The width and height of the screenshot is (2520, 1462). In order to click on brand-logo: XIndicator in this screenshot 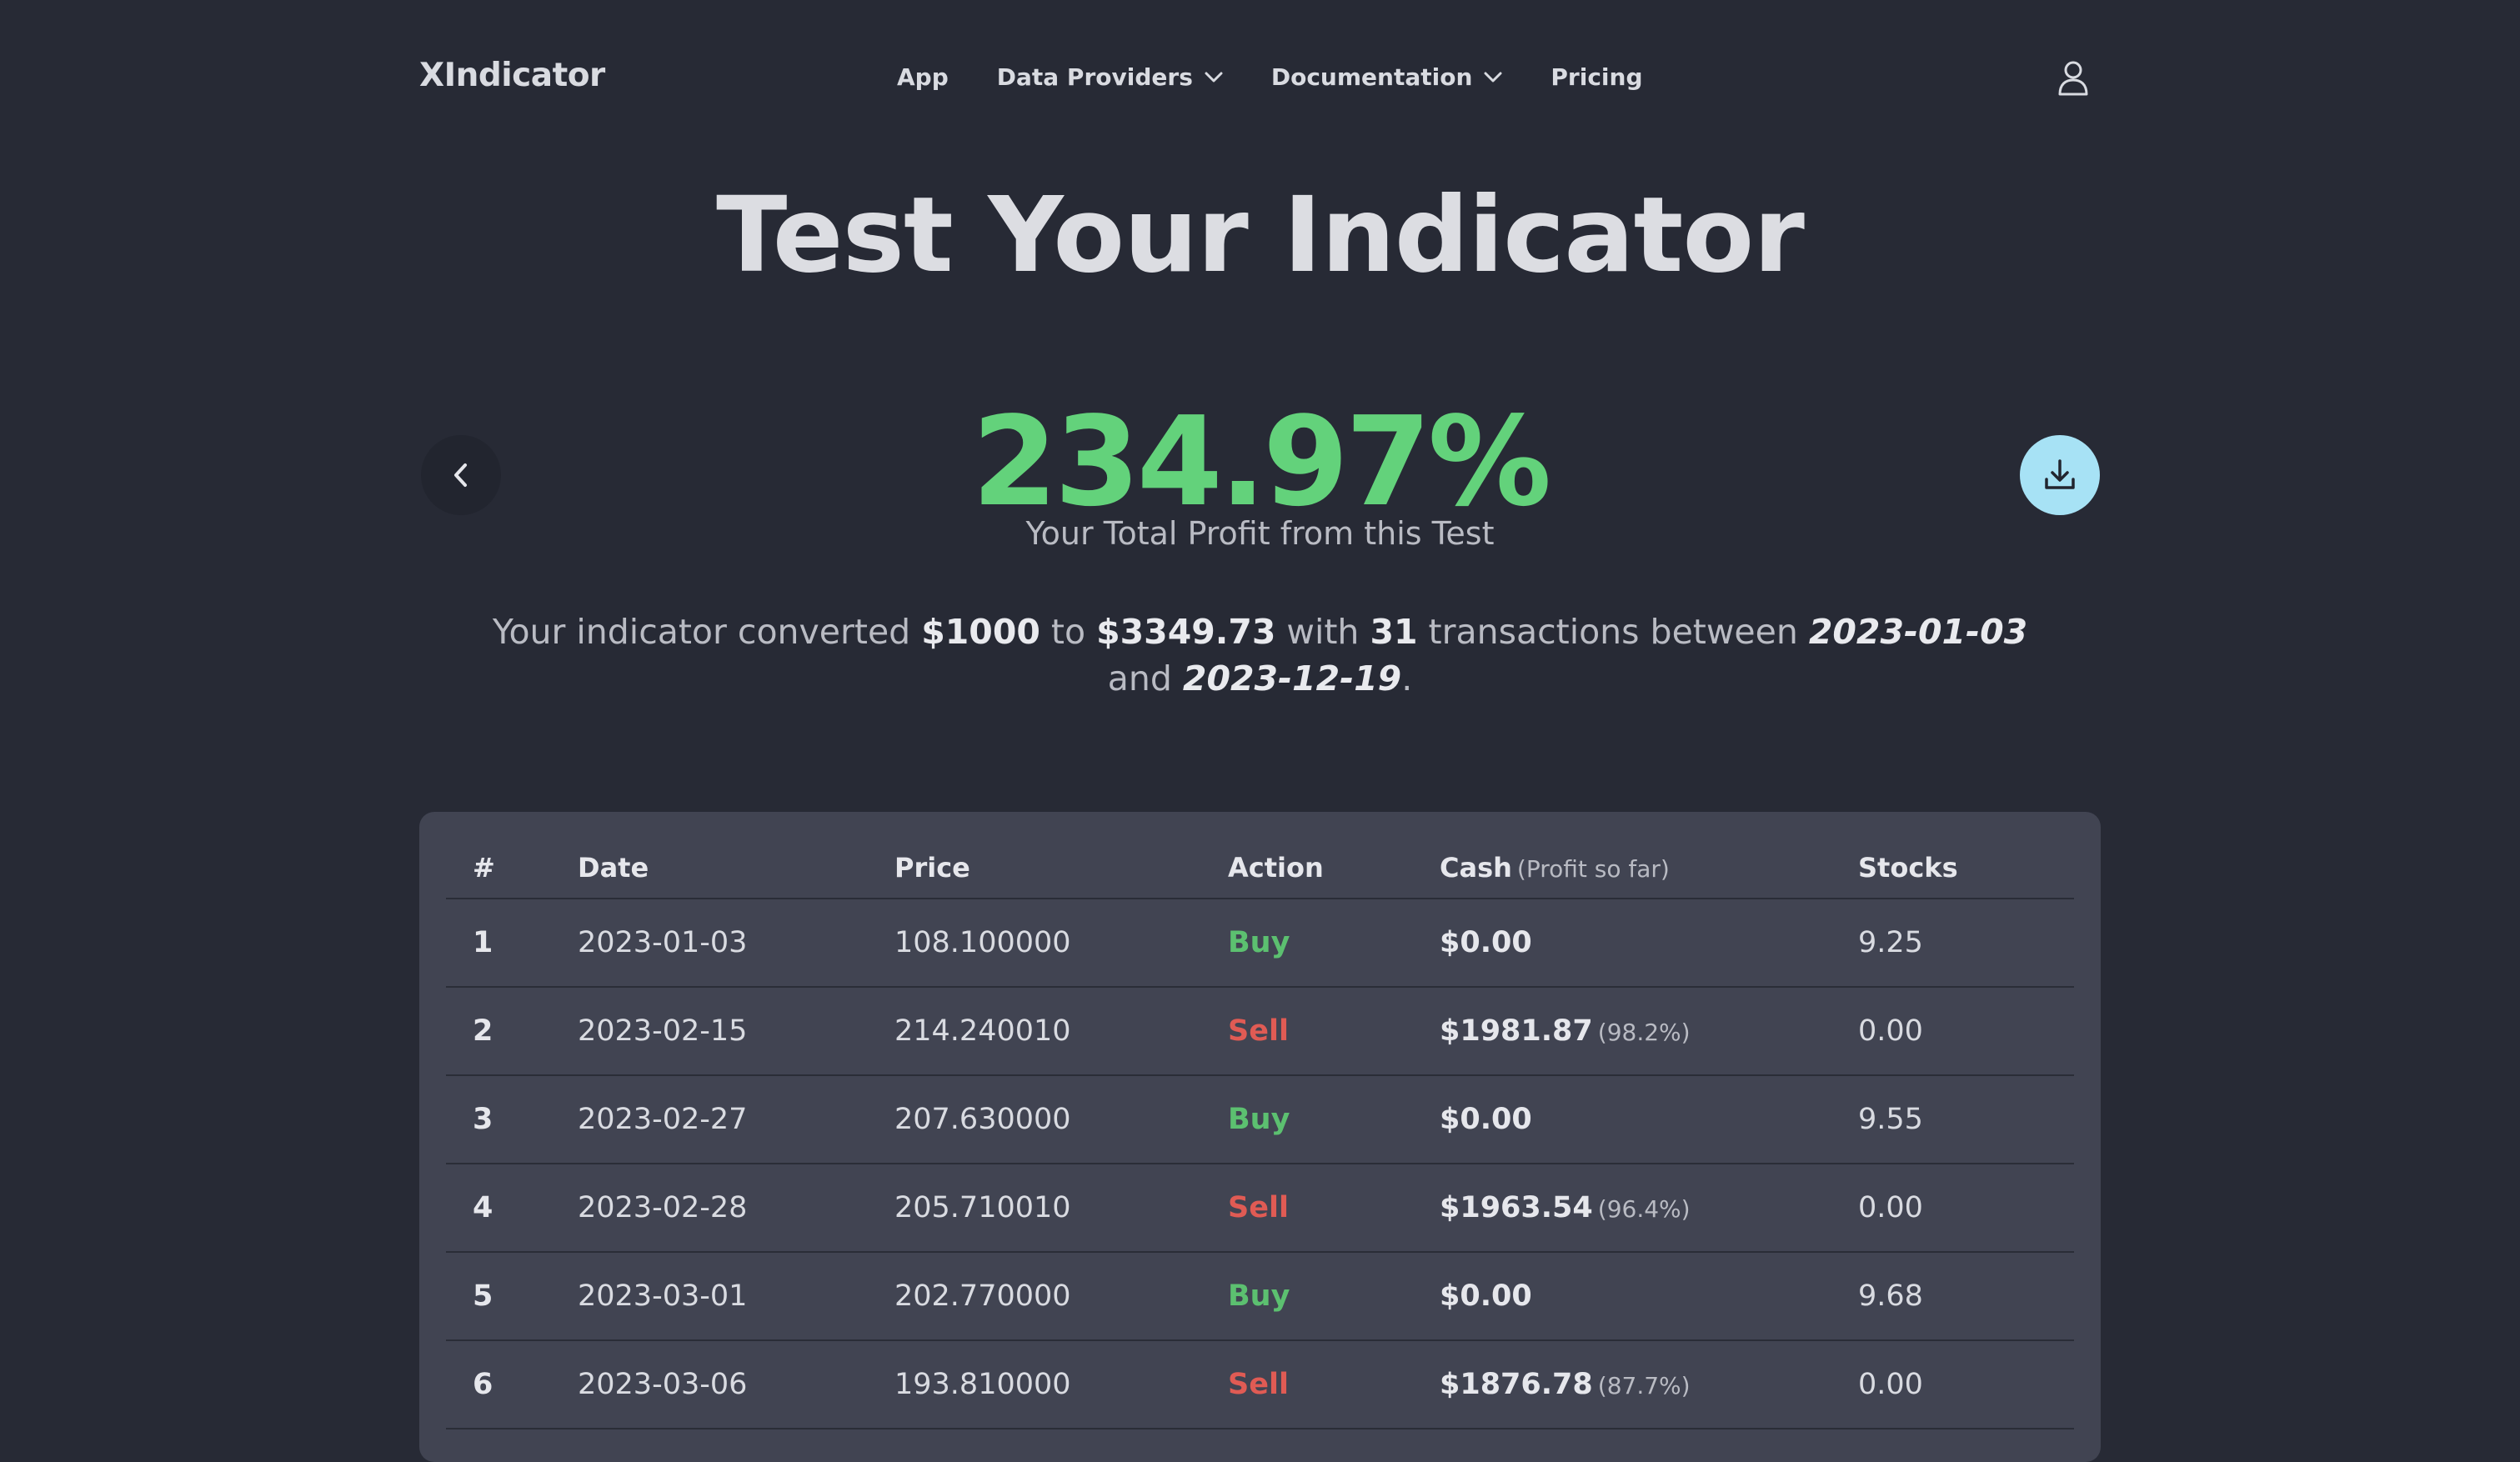, I will do `click(512, 75)`.